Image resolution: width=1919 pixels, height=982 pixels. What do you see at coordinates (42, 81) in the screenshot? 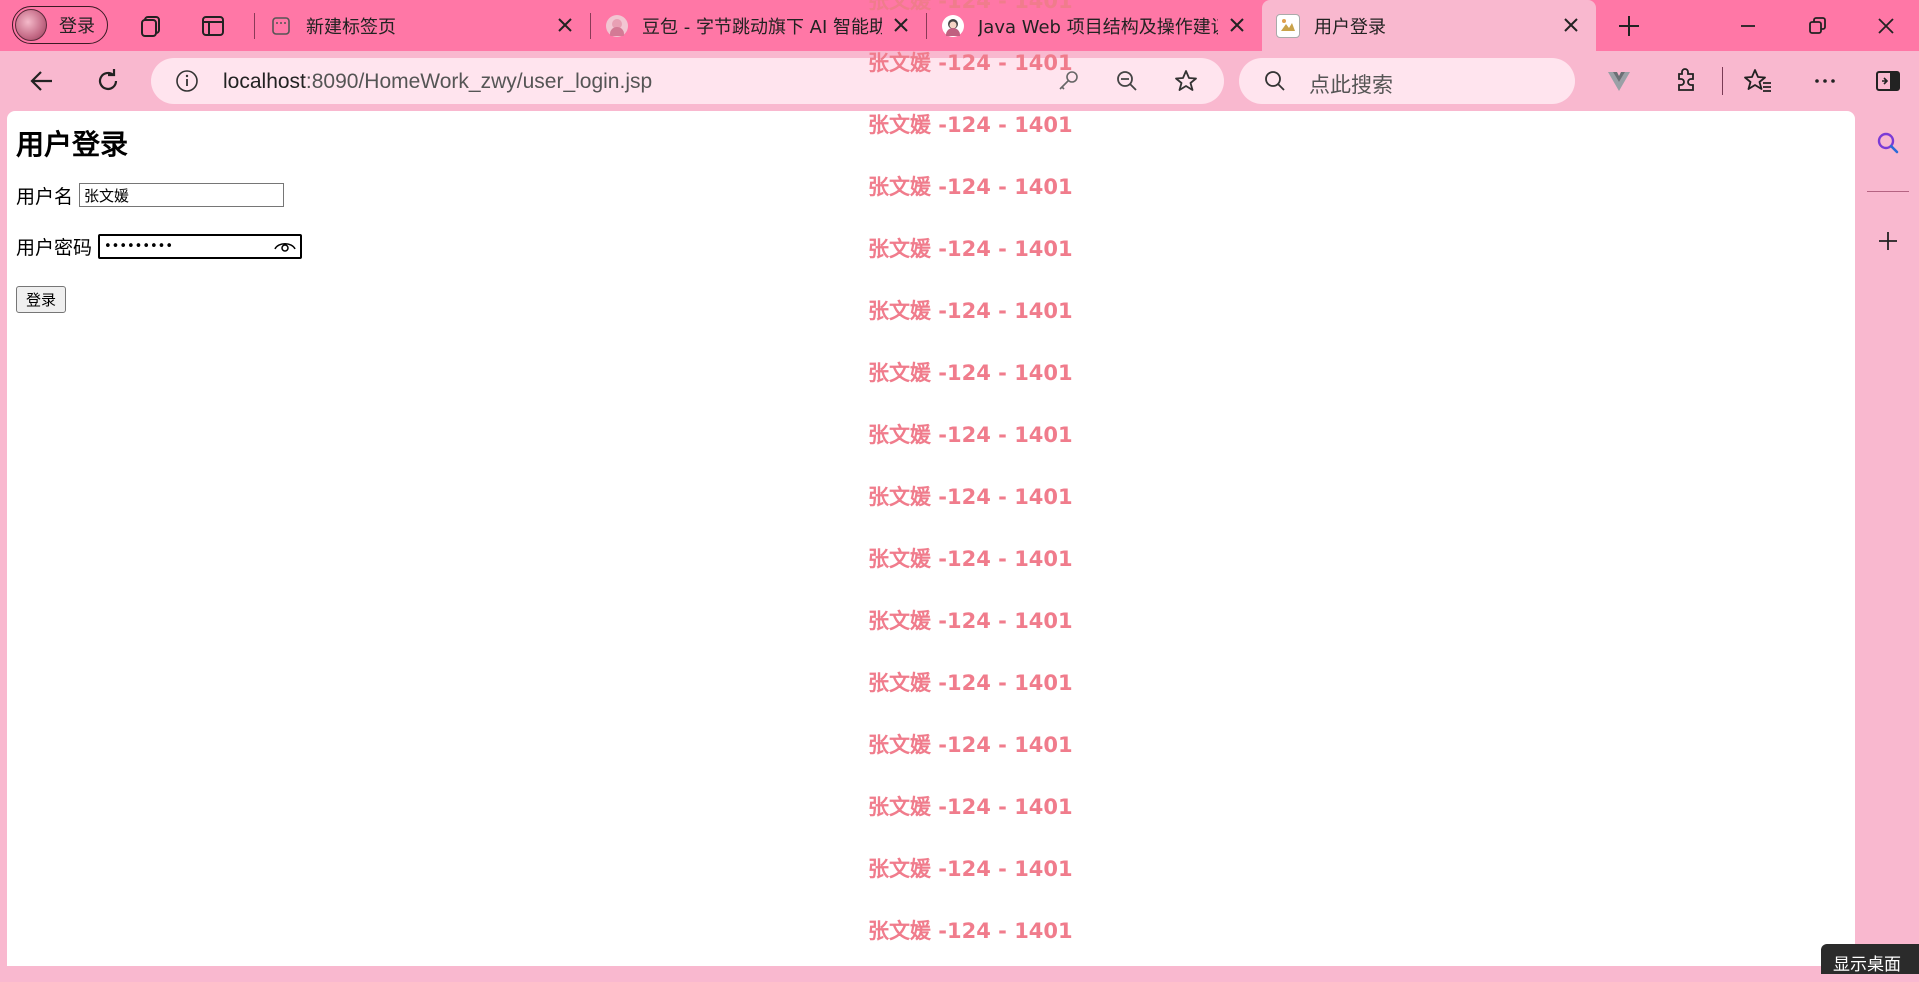
I see `back-icon` at bounding box center [42, 81].